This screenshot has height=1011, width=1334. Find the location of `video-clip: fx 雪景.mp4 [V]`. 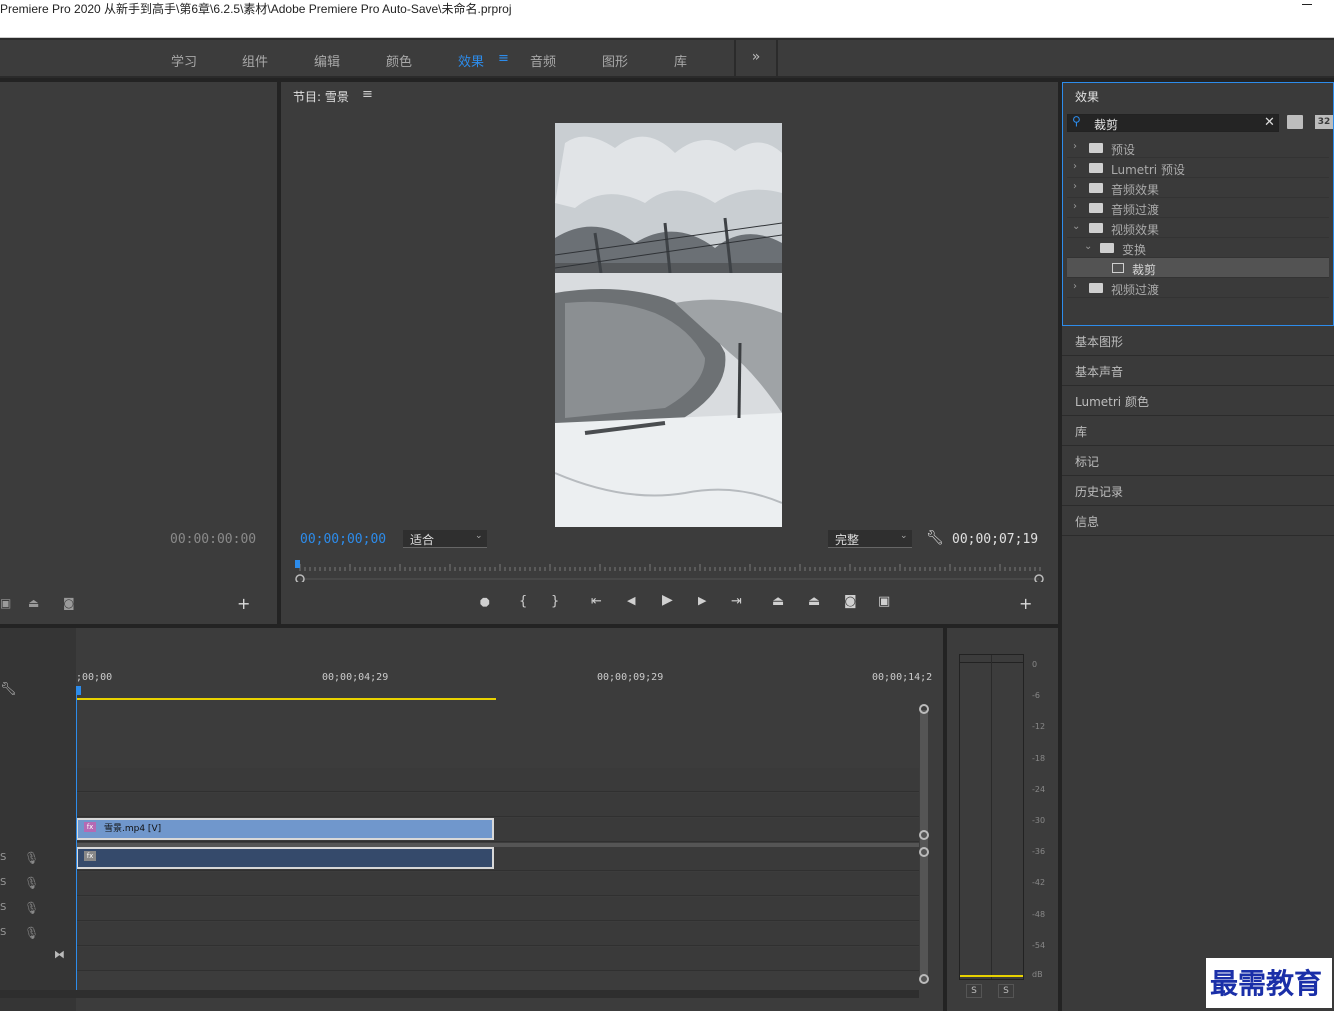

video-clip: fx 雪景.mp4 [V] is located at coordinates (285, 829).